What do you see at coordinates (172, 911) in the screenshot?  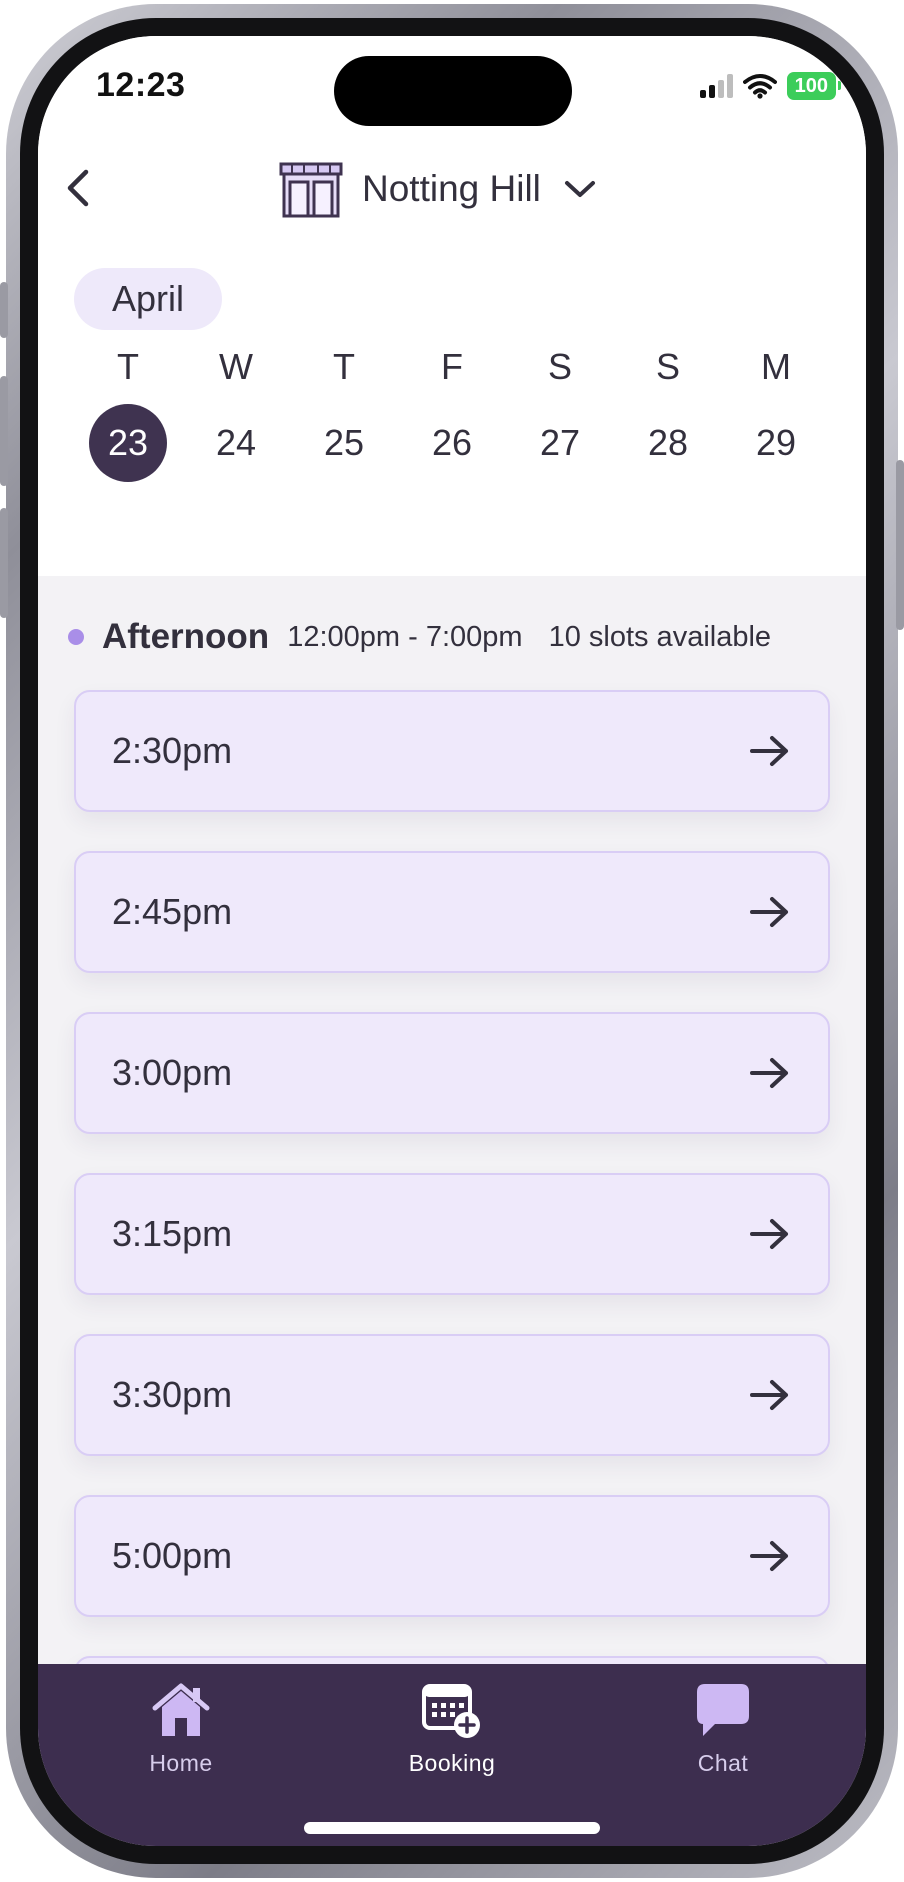 I see `slot-time: 2:45pm` at bounding box center [172, 911].